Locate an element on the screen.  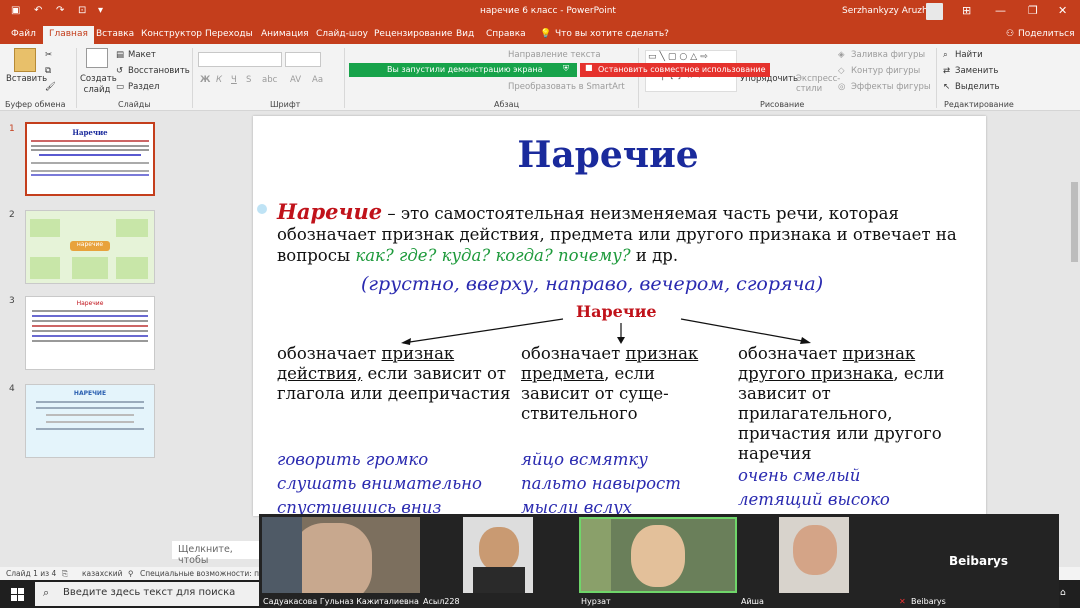
spell-check-icon: ⎘ is located at coordinates (65, 574).